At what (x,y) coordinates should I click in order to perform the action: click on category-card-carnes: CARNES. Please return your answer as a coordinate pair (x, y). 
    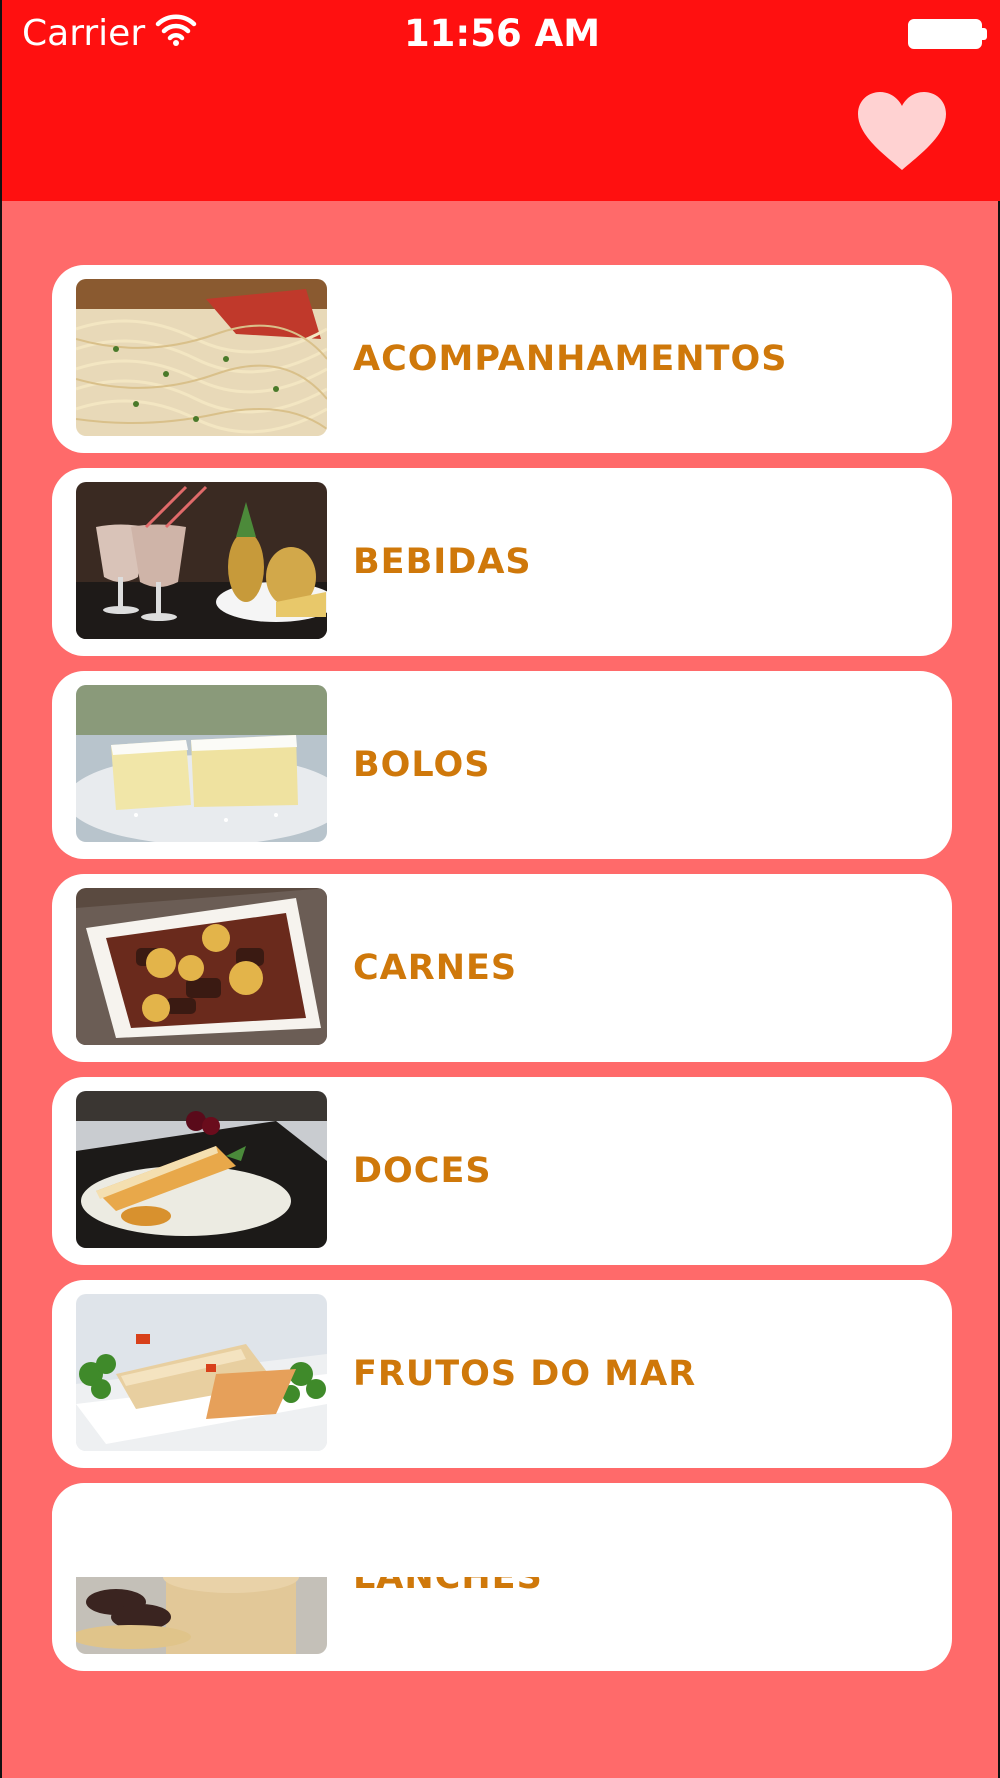
    Looking at the image, I should click on (502, 968).